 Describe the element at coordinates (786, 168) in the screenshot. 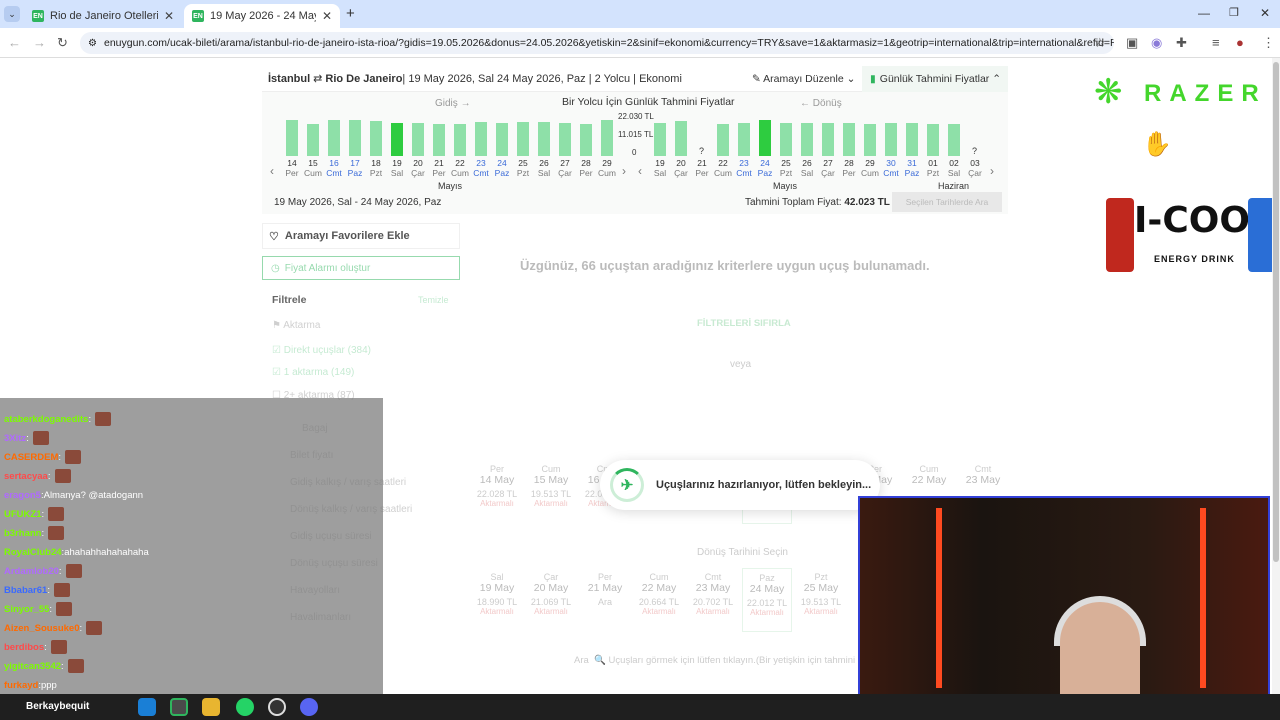

I see `return-day: 25 Pzt` at that location.